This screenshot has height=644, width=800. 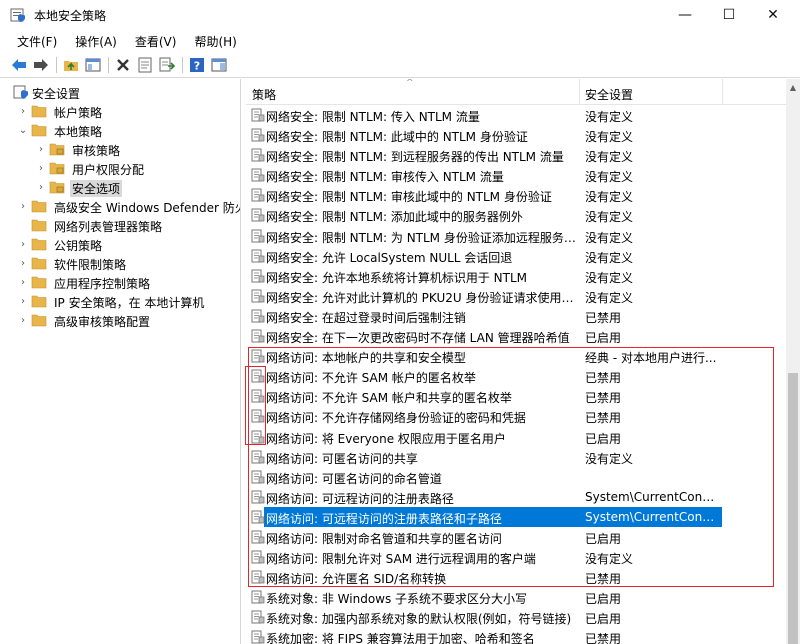 What do you see at coordinates (147, 208) in the screenshot?
I see `tree-label: 高级安全 Windows Defender 防火墙` at bounding box center [147, 208].